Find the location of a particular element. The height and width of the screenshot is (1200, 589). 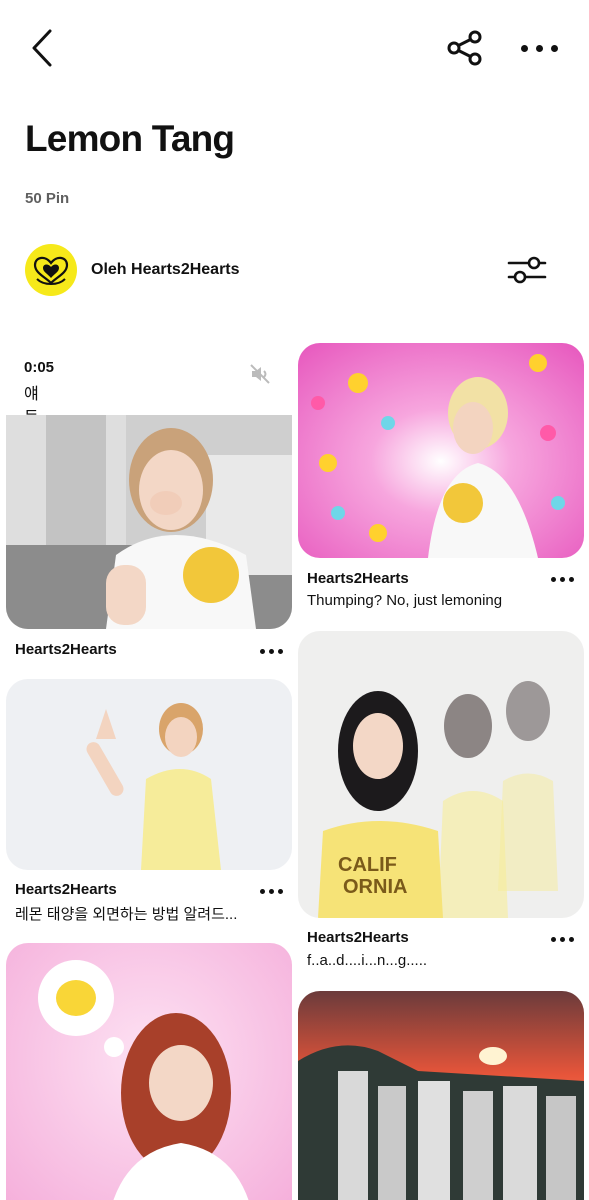

photo-yellow-shirt is located at coordinates (149, 774).